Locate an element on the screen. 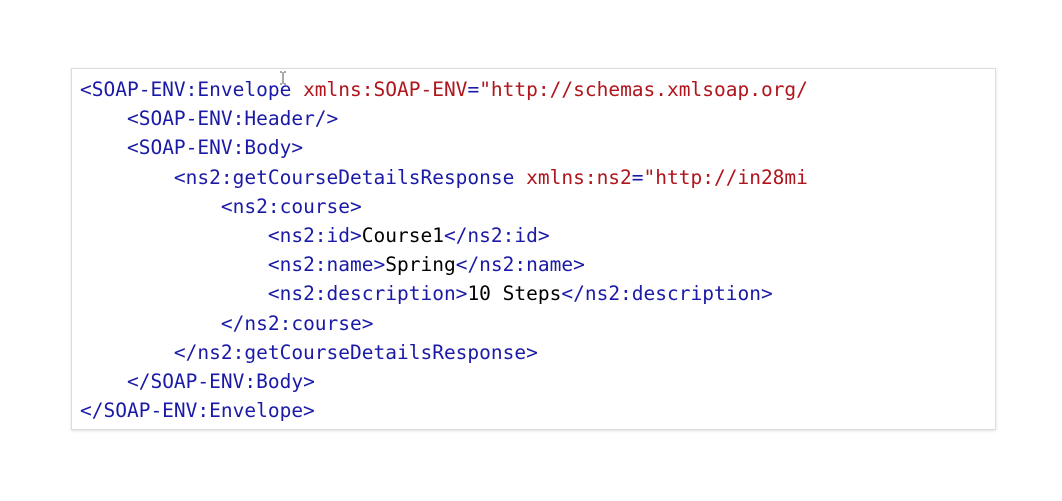  code-line-course-open: <ns2:course> is located at coordinates (444, 206).